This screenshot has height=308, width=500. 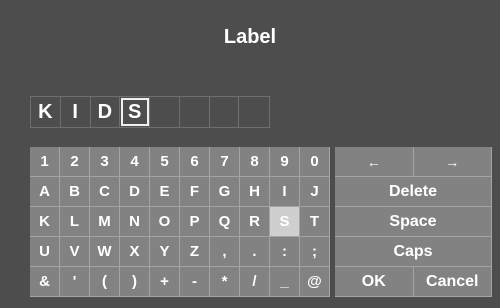 I want to click on key-button: ), so click(x=135, y=282).